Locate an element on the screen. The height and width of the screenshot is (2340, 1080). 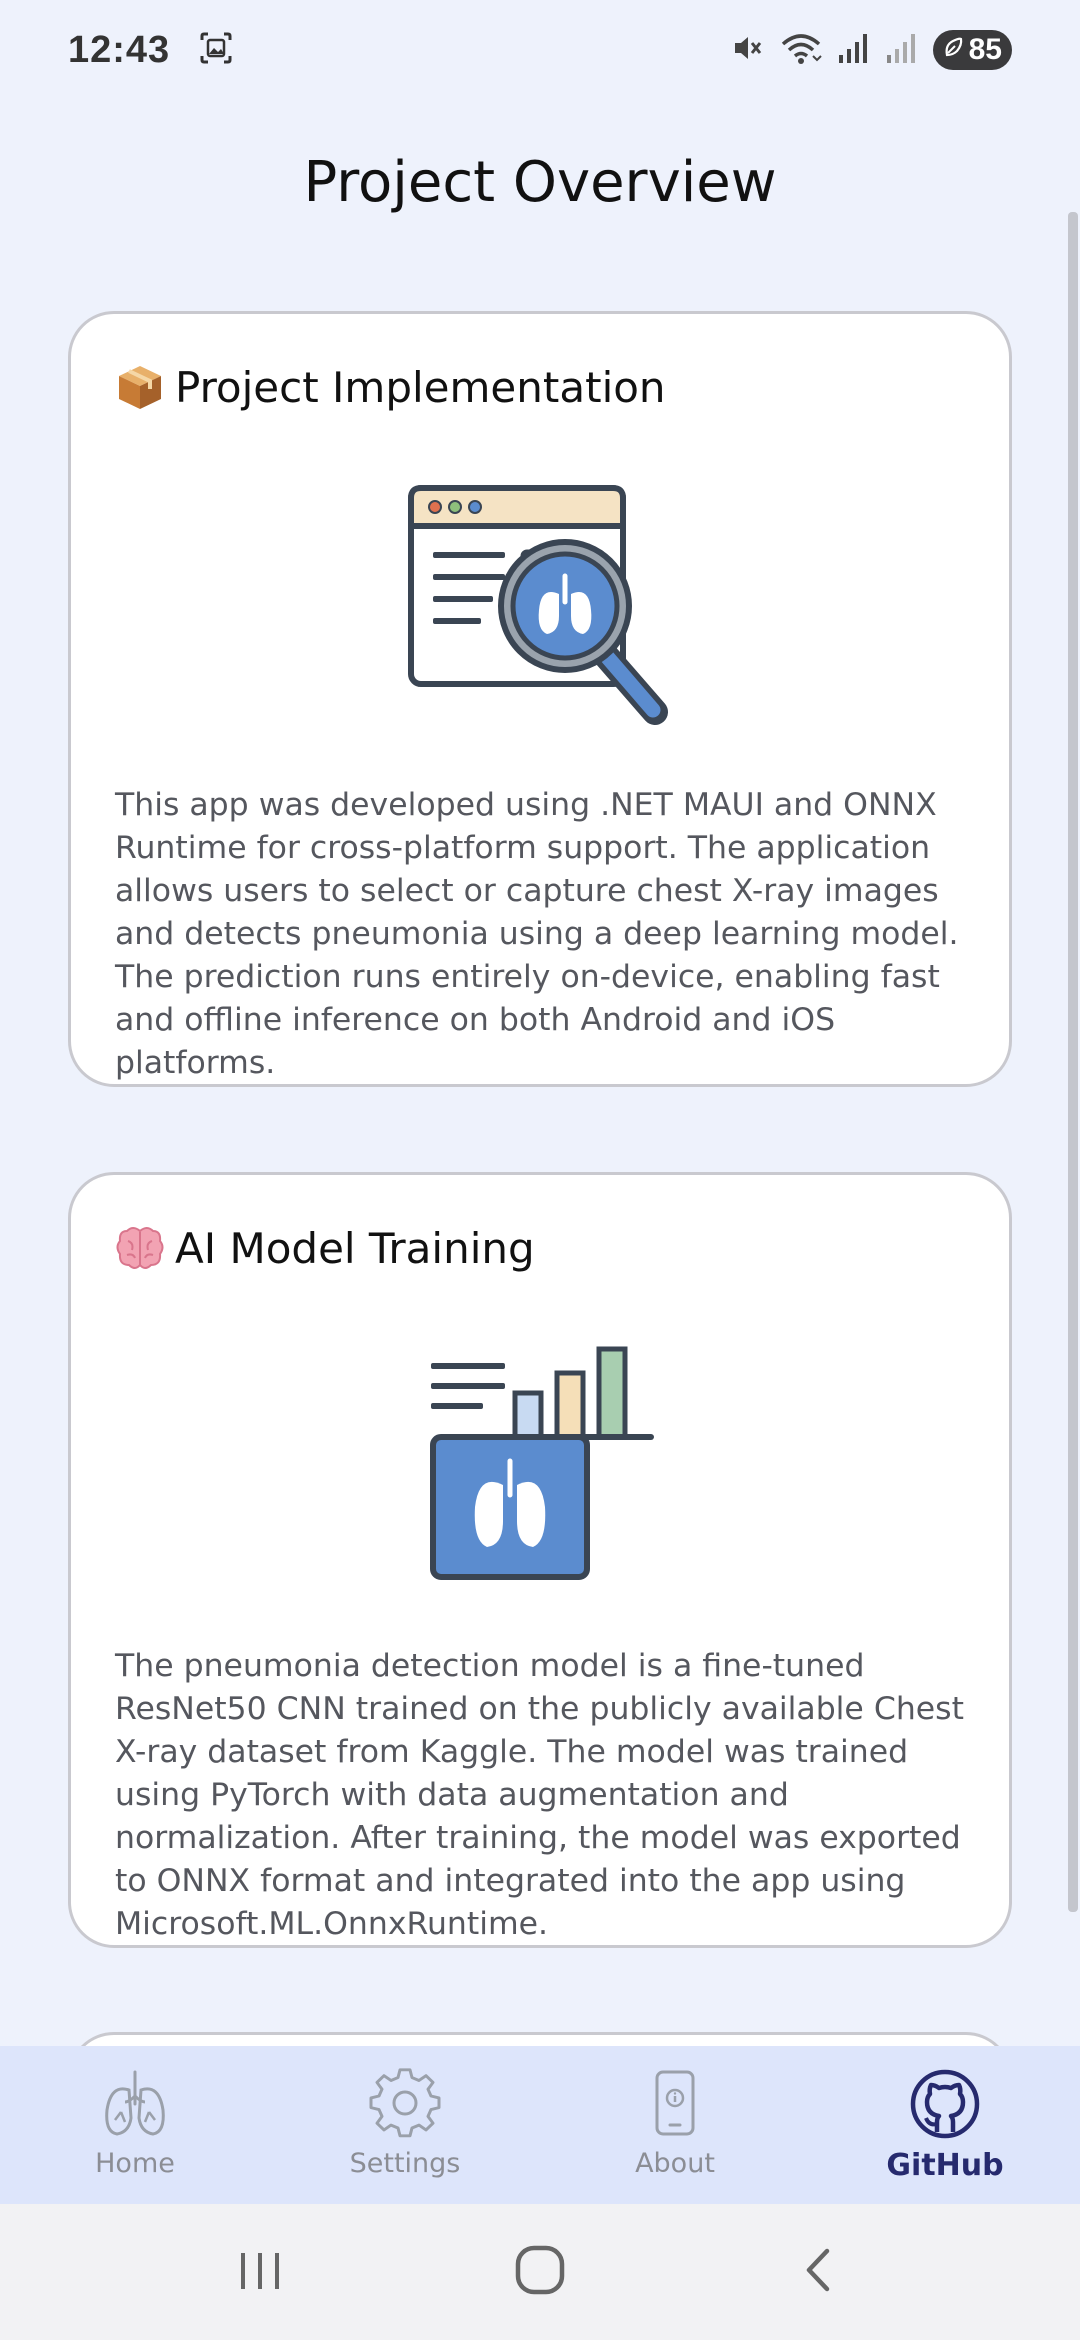
screenshot-icon is located at coordinates (216, 50).